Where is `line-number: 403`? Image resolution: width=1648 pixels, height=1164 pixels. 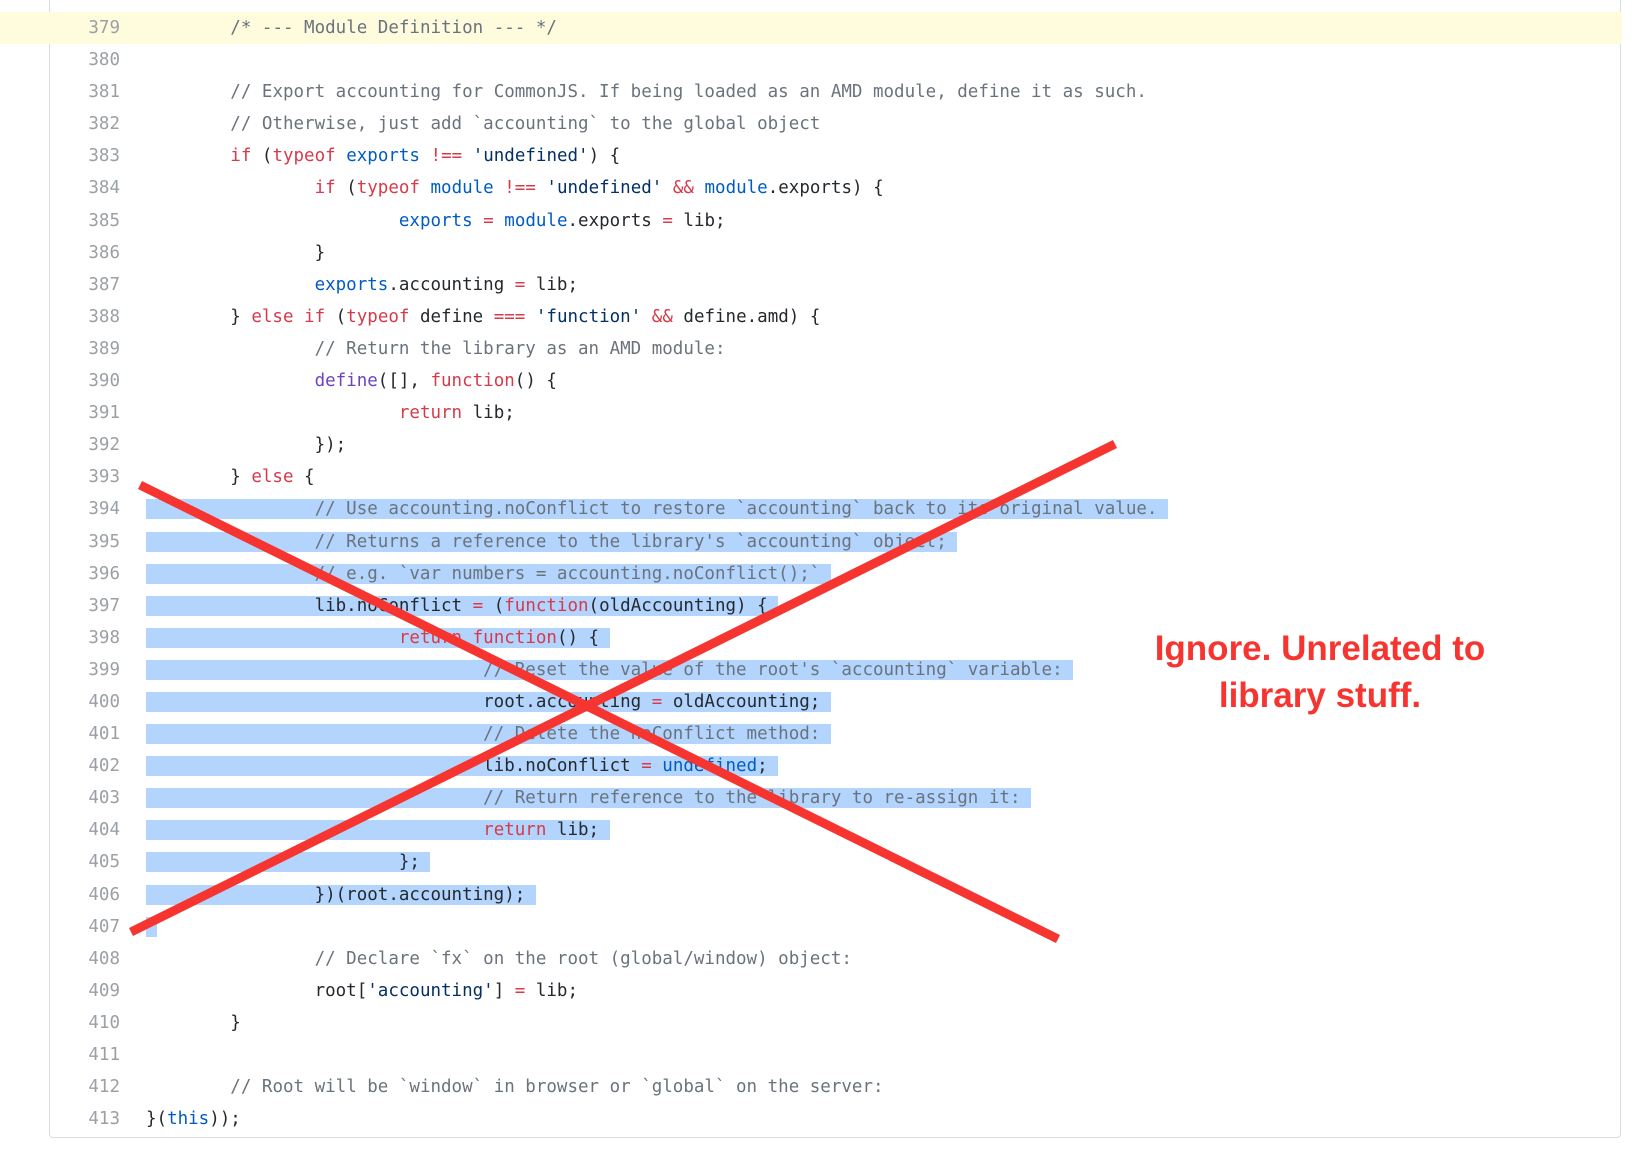
line-number: 403 is located at coordinates (99, 798).